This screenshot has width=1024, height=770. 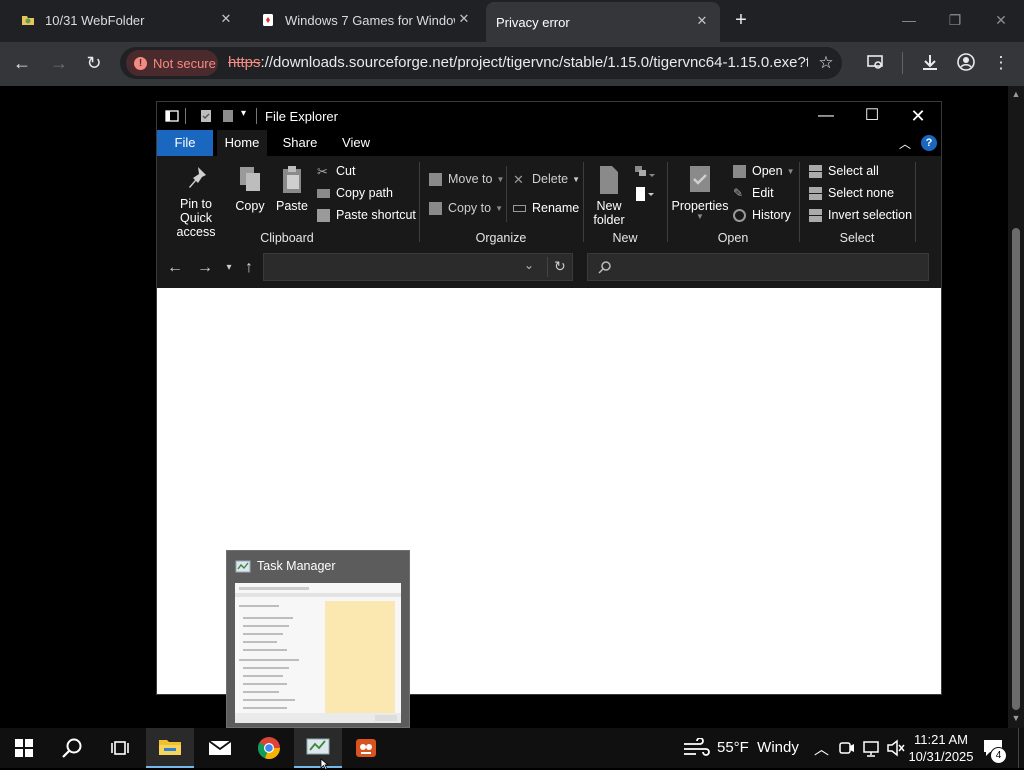 I want to click on select-none-button: Select none, so click(x=851, y=193).